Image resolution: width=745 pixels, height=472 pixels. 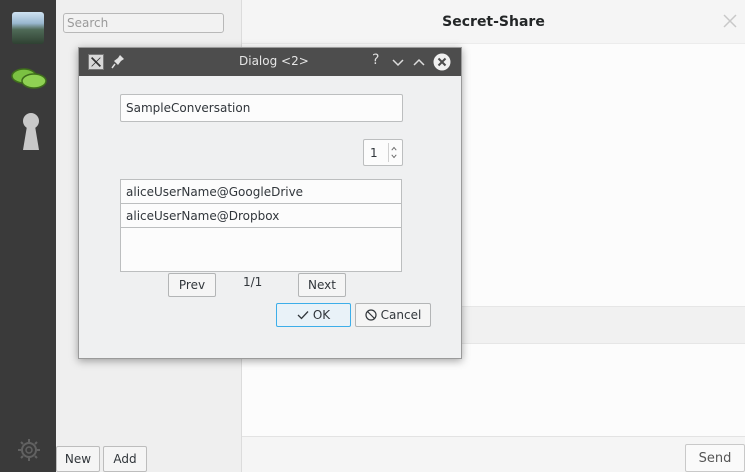 I want to click on chat-bubbles-icon, so click(x=29, y=79).